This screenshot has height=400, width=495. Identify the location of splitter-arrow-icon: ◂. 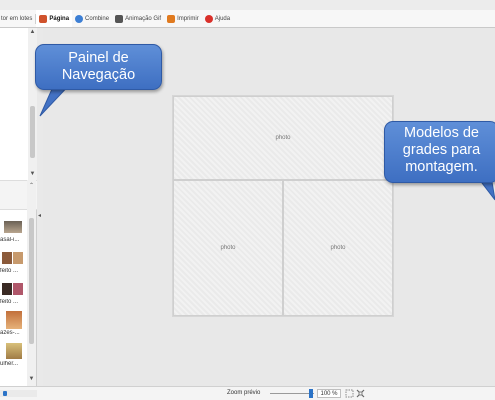
(39, 215).